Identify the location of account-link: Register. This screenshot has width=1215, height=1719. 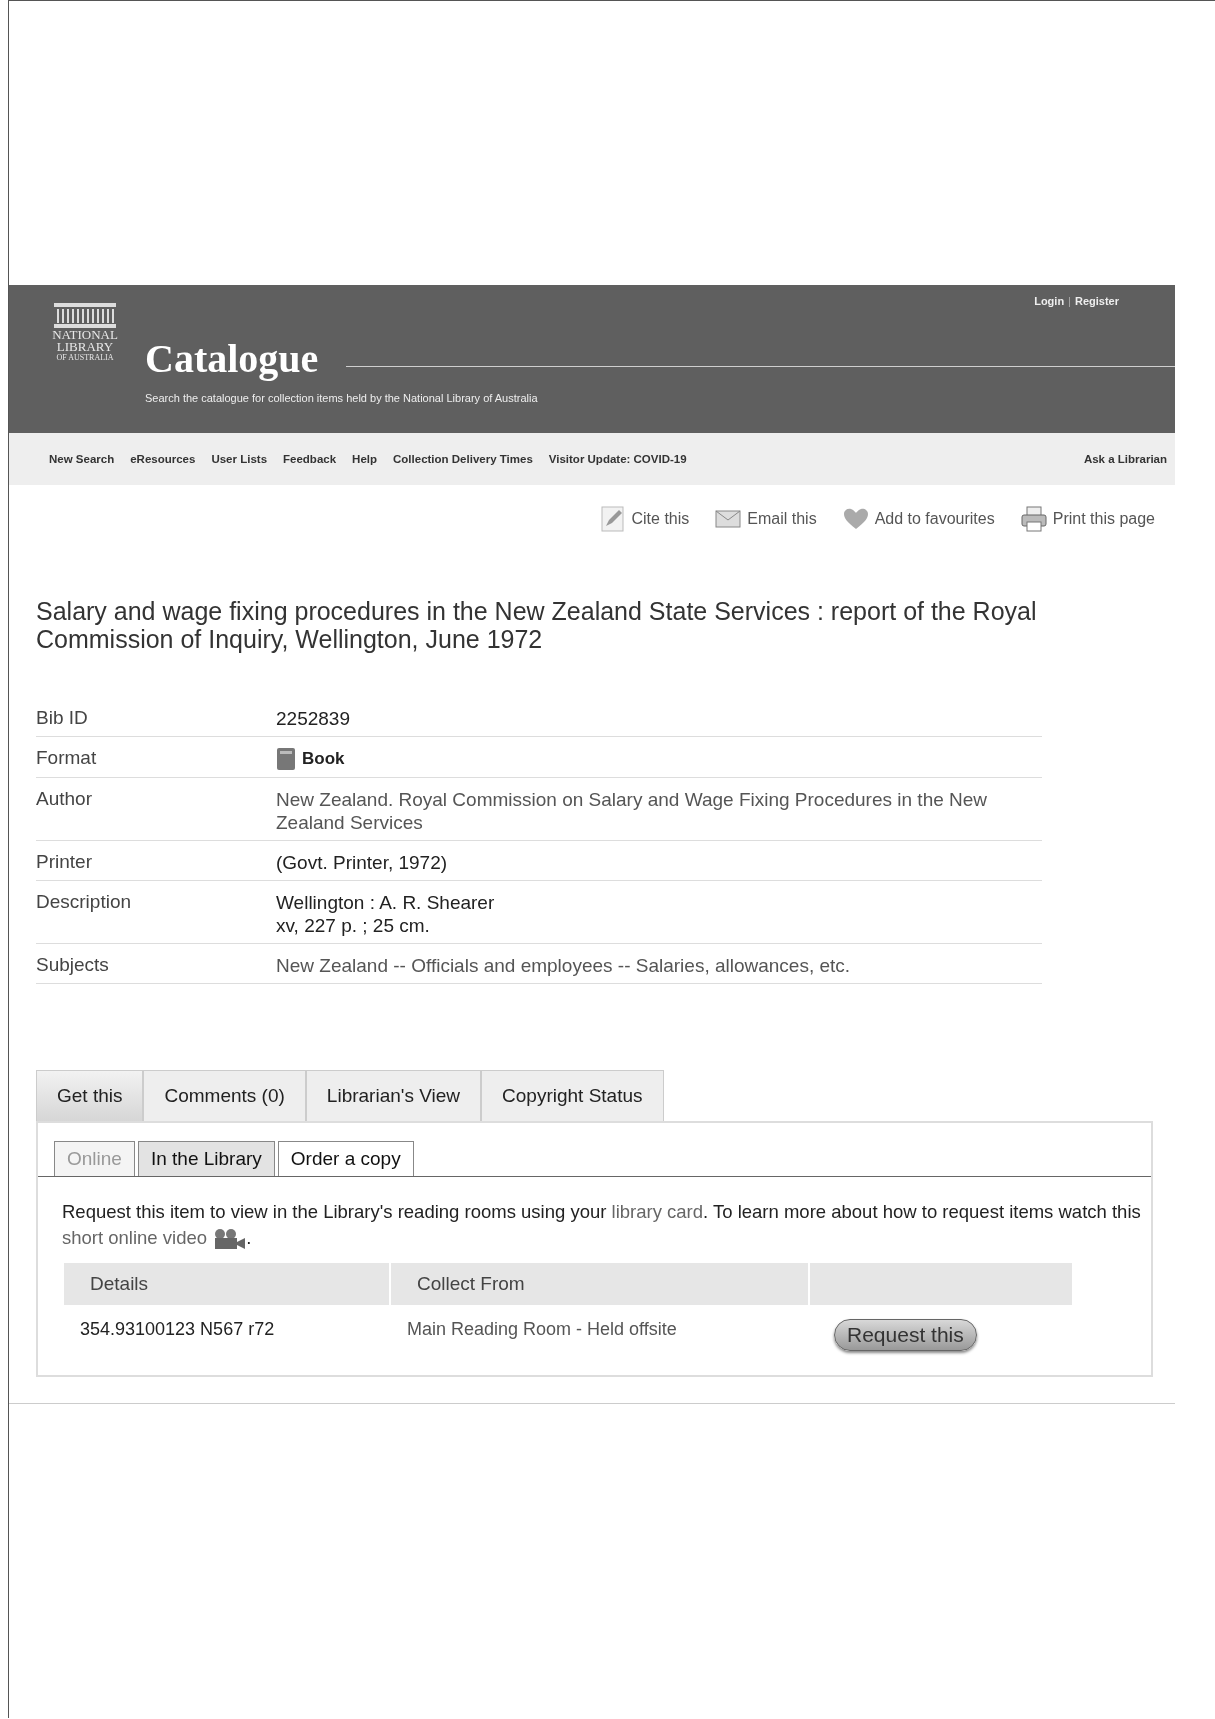
(1096, 301).